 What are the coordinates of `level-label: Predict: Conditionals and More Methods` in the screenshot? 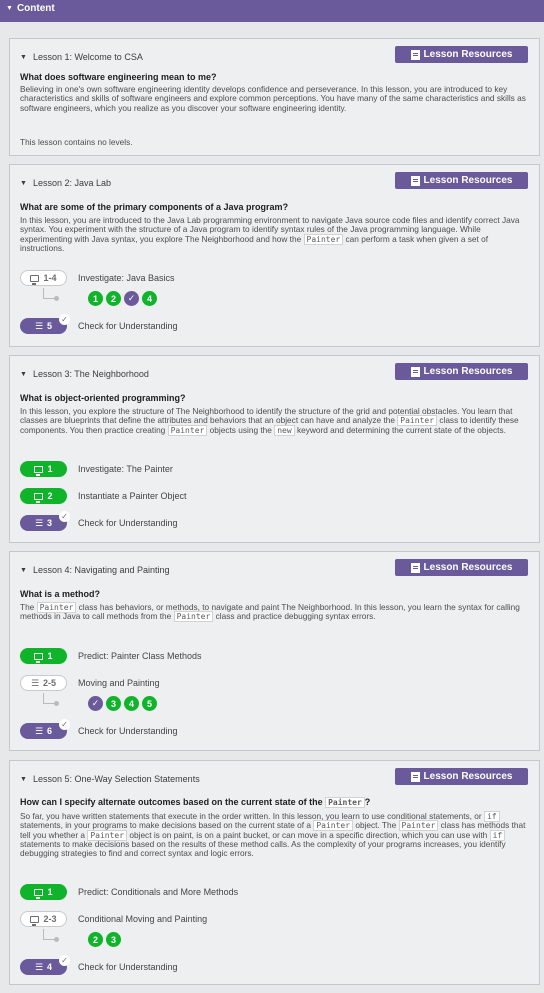 It's located at (158, 892).